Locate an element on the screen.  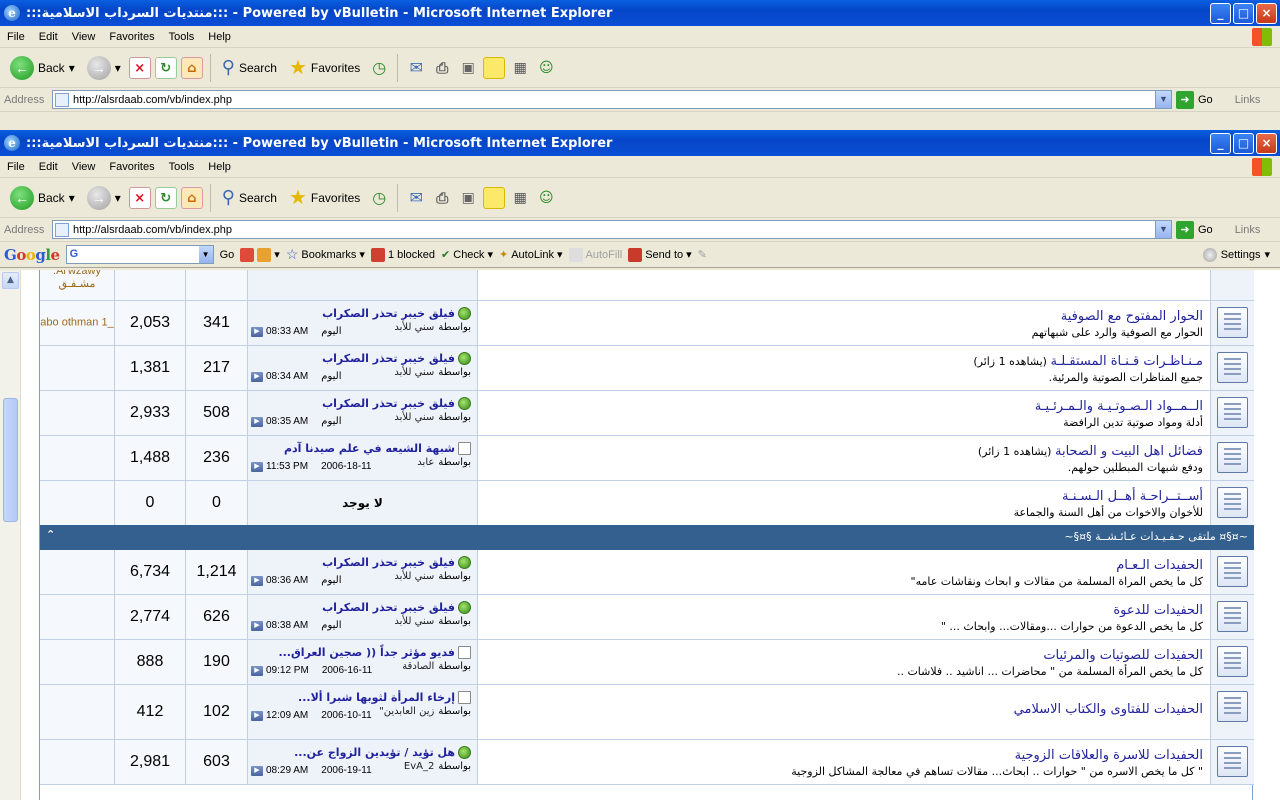
google-search-input: G ▼ is located at coordinates (139, 254).